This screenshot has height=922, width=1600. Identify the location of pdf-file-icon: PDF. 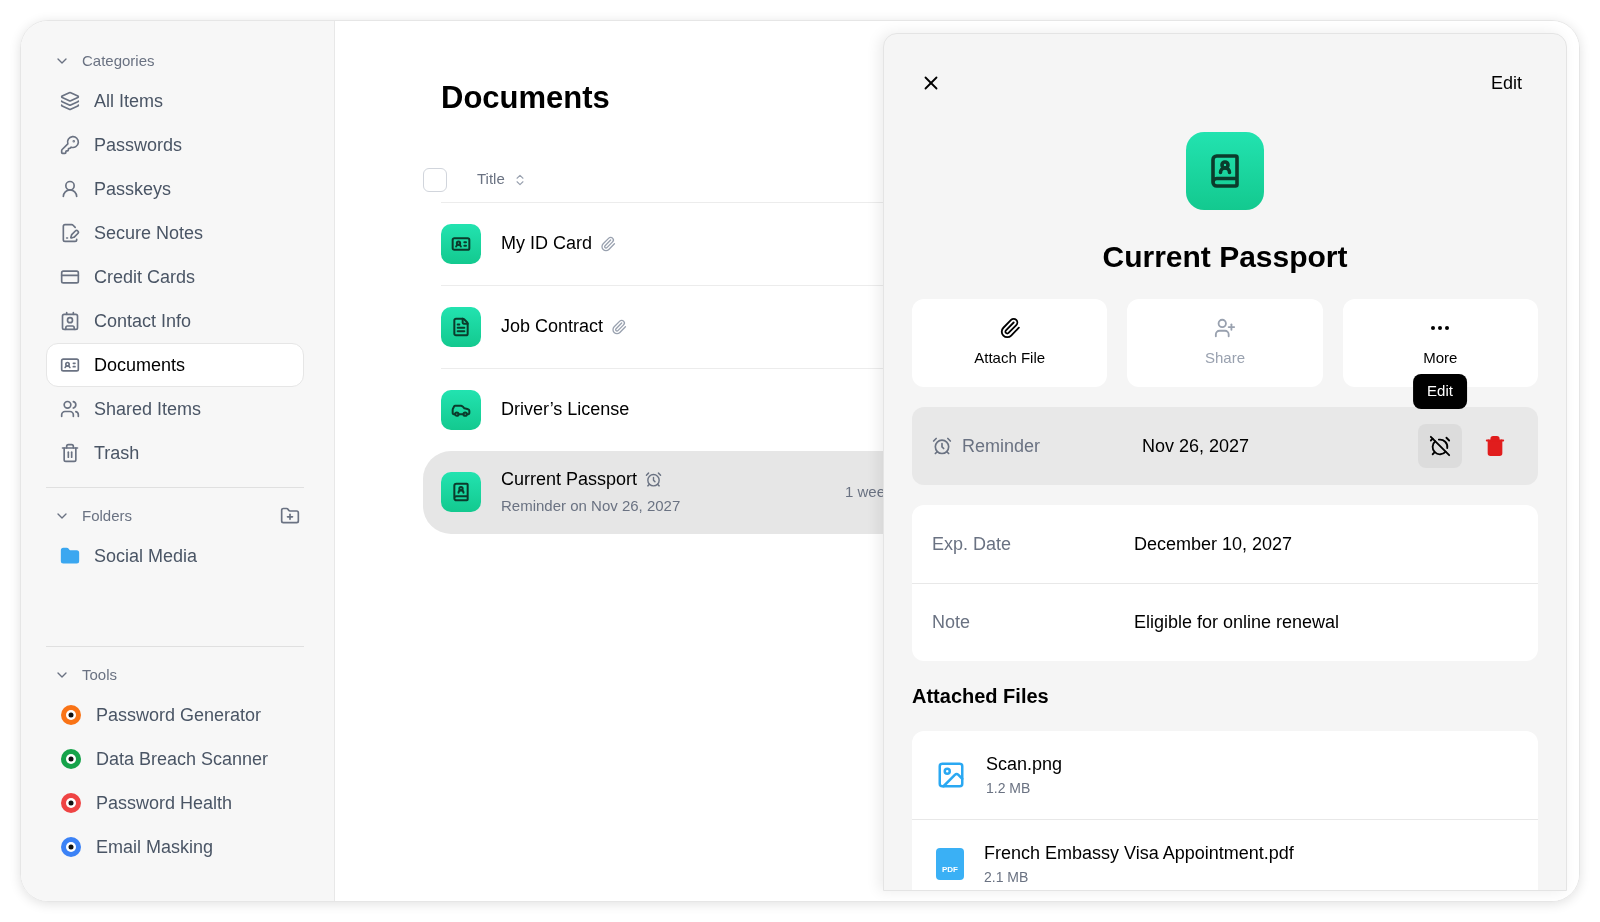
(950, 863).